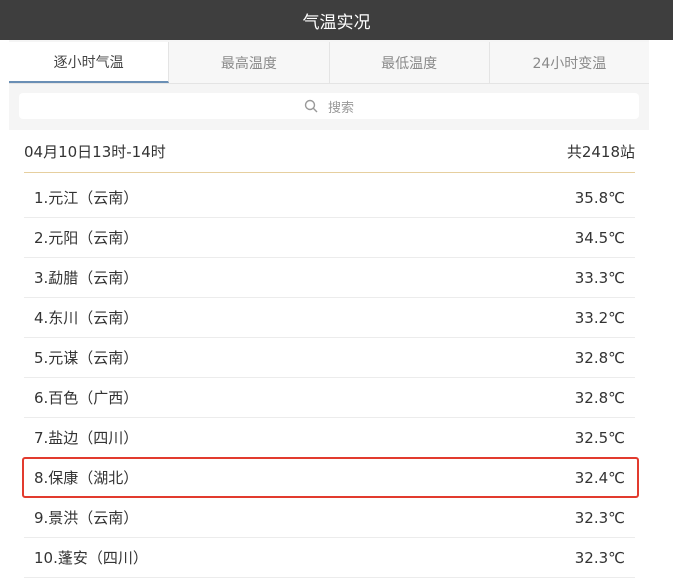 Image resolution: width=673 pixels, height=588 pixels. What do you see at coordinates (86, 238) in the screenshot?
I see `station-name: 2.元阳（云南）` at bounding box center [86, 238].